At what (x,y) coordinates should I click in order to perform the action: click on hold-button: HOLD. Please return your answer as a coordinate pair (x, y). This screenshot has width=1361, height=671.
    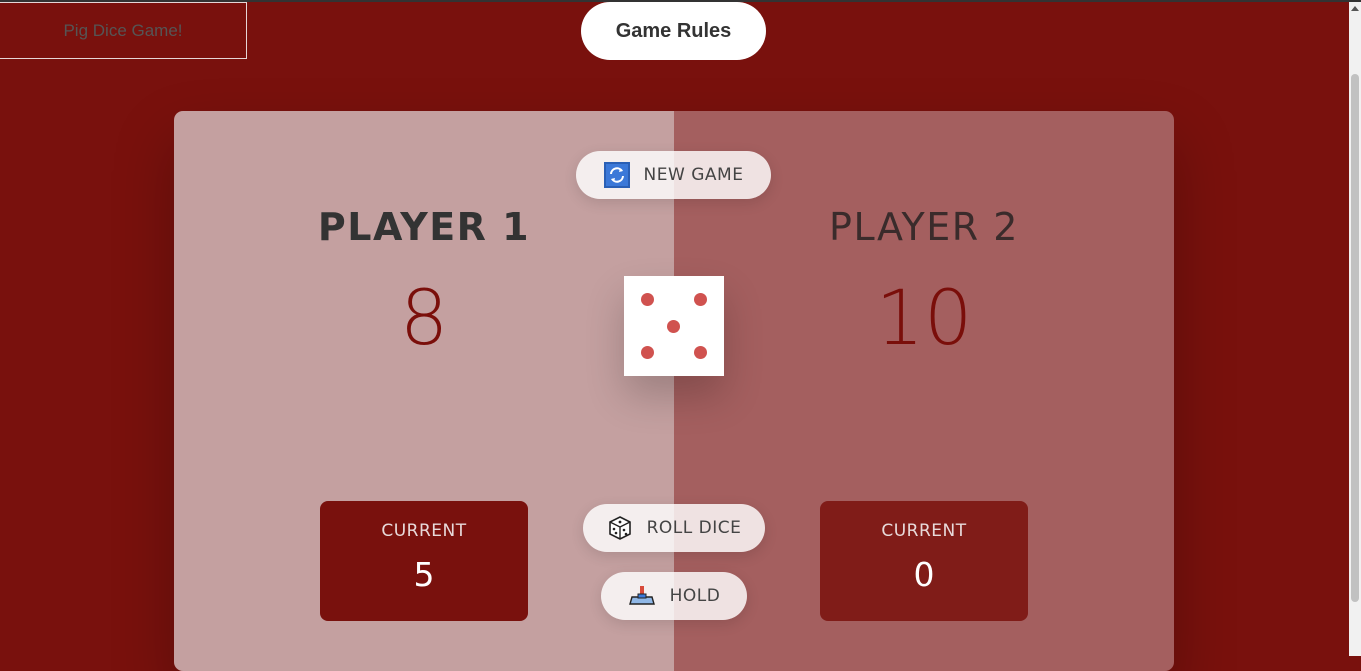
    Looking at the image, I should click on (674, 596).